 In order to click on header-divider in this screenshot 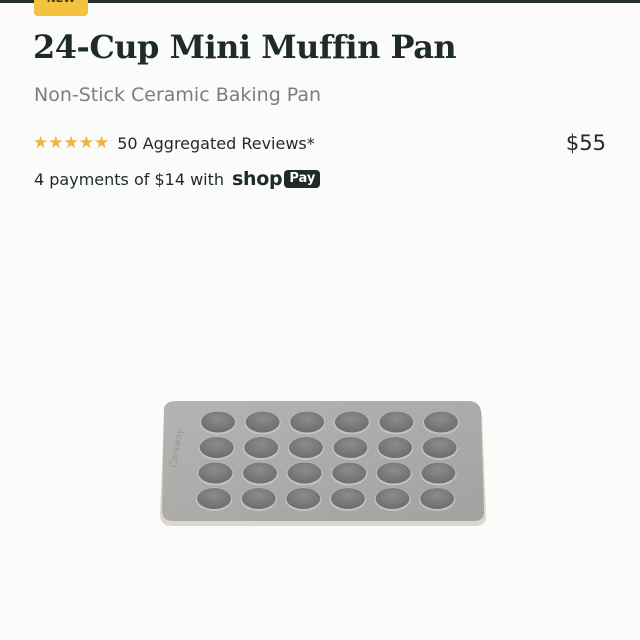, I will do `click(320, 1)`.